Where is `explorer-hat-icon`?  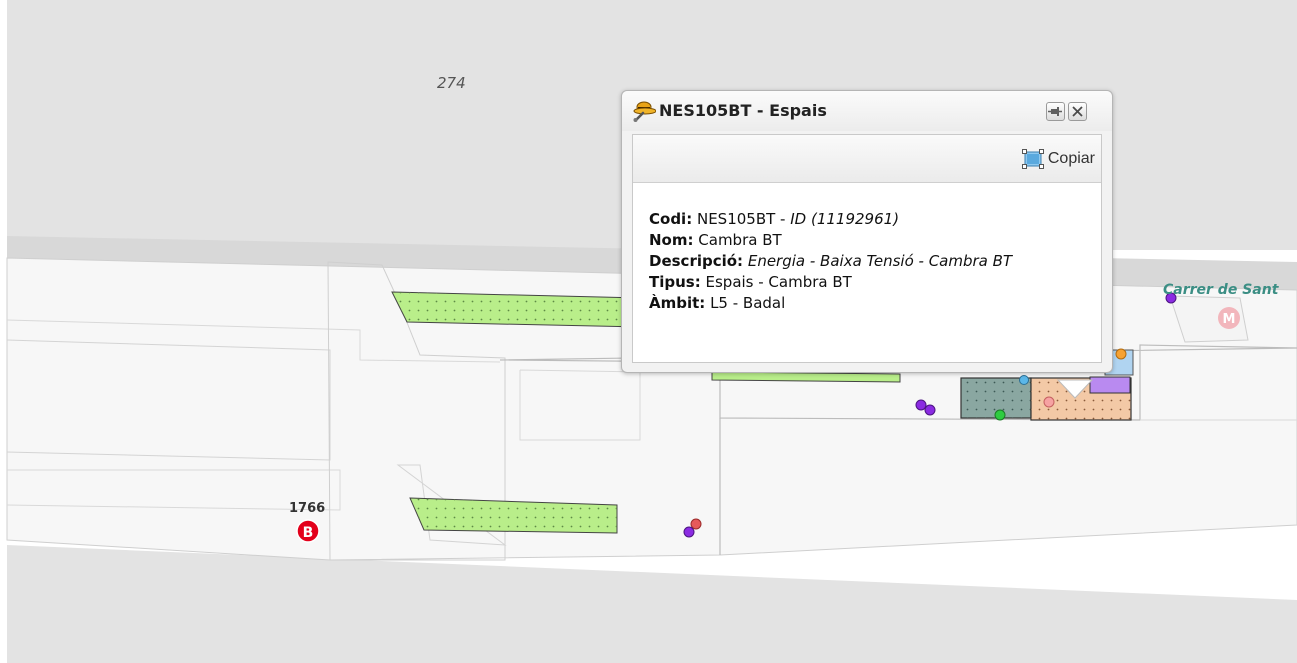
explorer-hat-icon is located at coordinates (644, 110).